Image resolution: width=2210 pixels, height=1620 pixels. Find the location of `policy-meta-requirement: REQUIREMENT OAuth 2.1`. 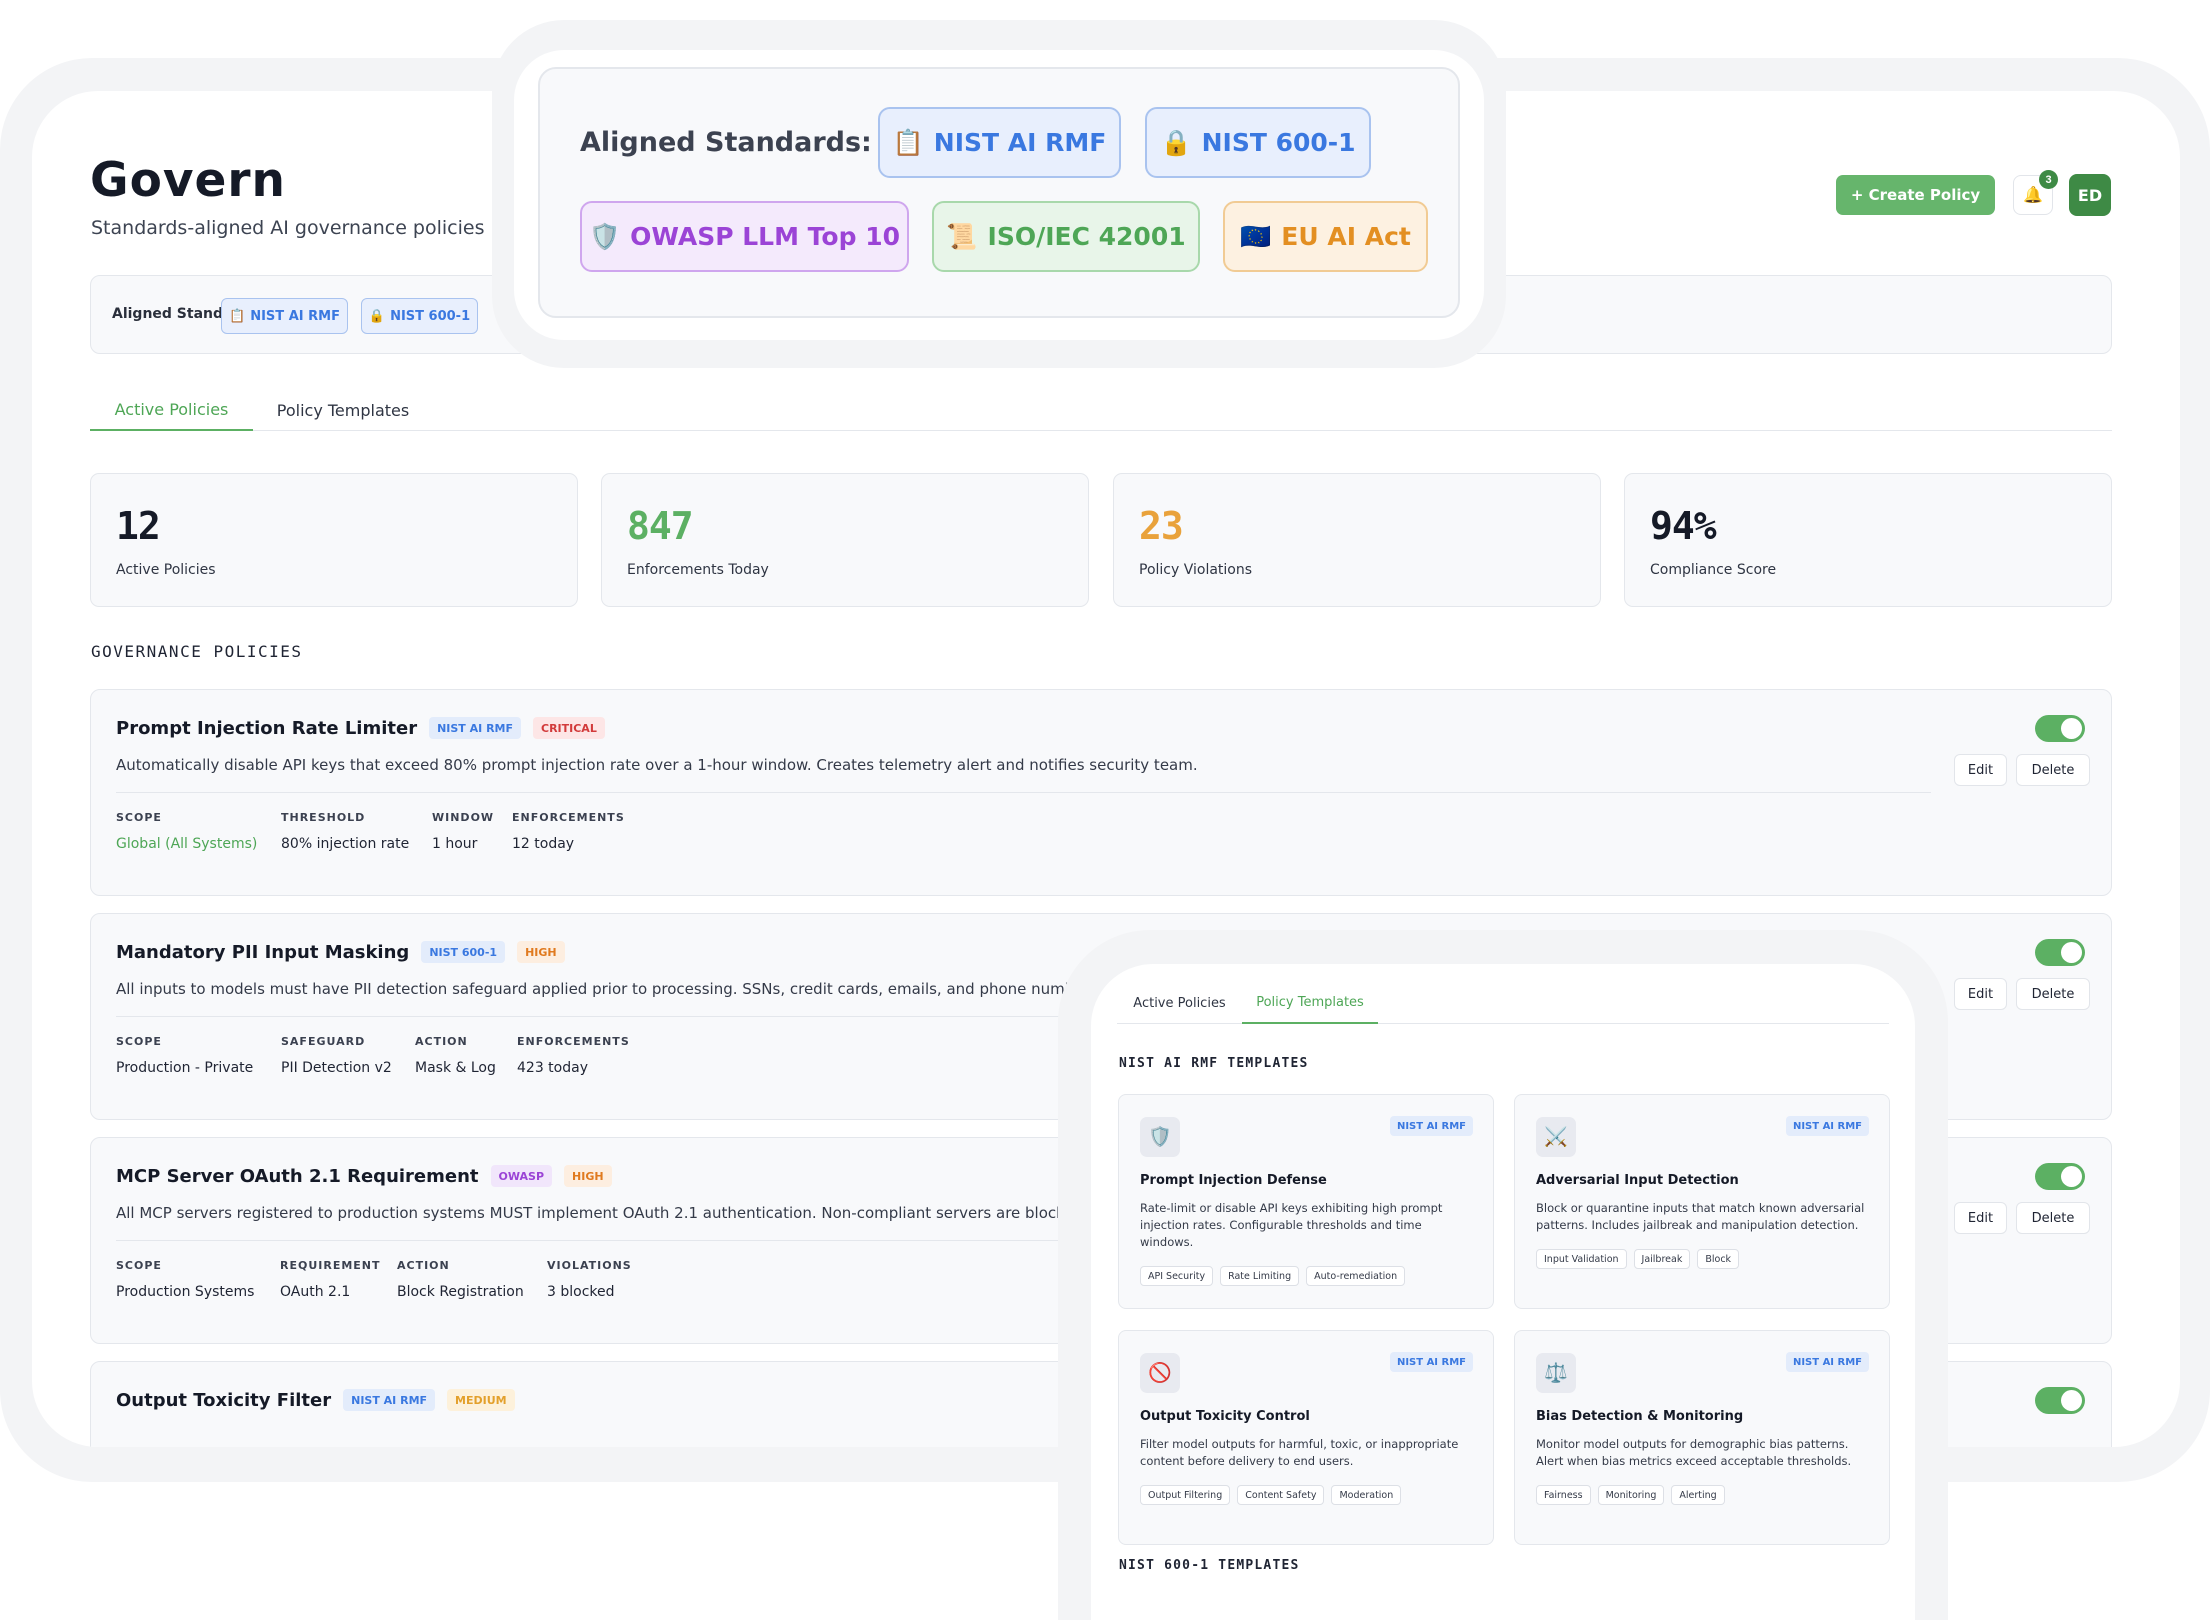

policy-meta-requirement: REQUIREMENT OAuth 2.1 is located at coordinates (330, 1279).